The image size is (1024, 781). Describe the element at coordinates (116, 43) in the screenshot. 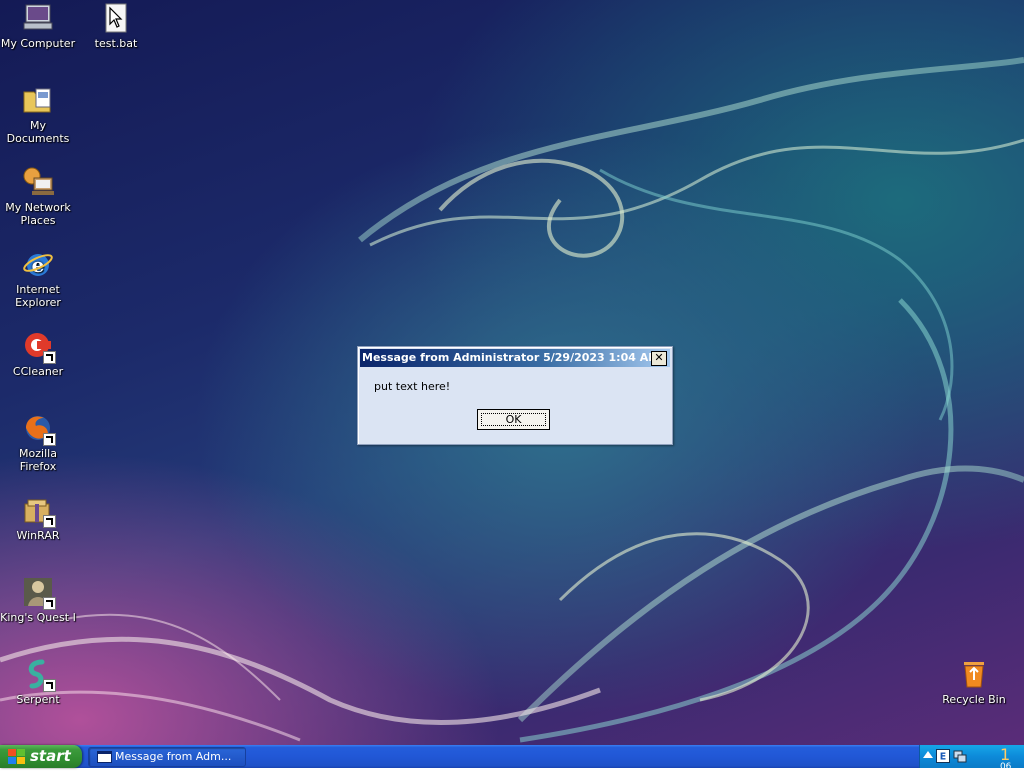

I see `desktop-icon-label: test.bat` at that location.